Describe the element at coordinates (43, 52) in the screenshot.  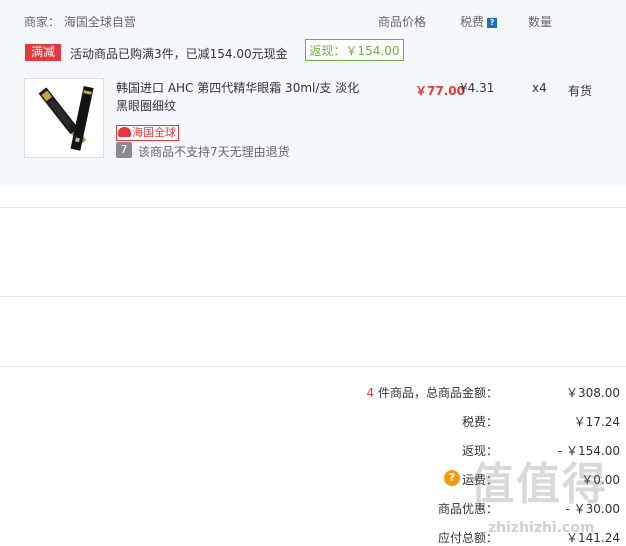
I see `promo-tag: 满减` at that location.